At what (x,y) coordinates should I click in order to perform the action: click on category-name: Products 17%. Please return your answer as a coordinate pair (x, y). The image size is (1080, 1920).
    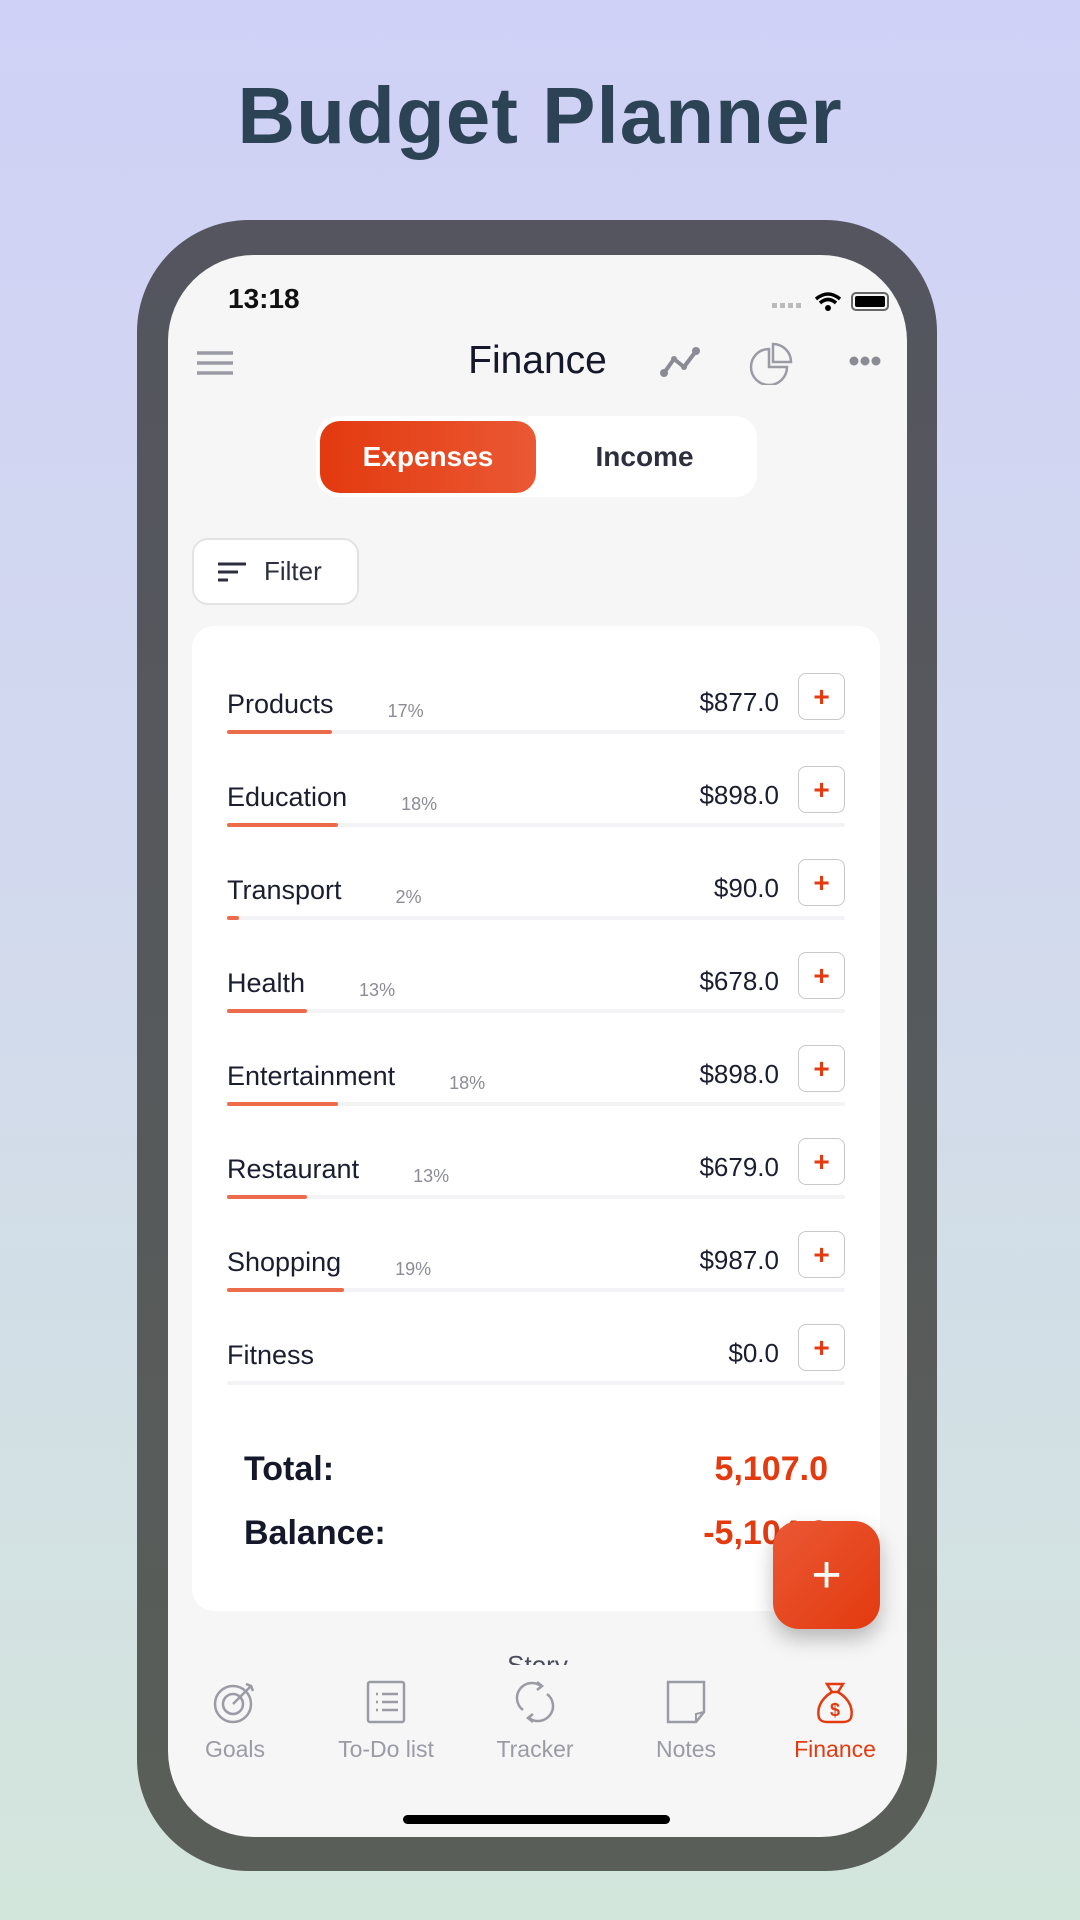
    Looking at the image, I should click on (325, 705).